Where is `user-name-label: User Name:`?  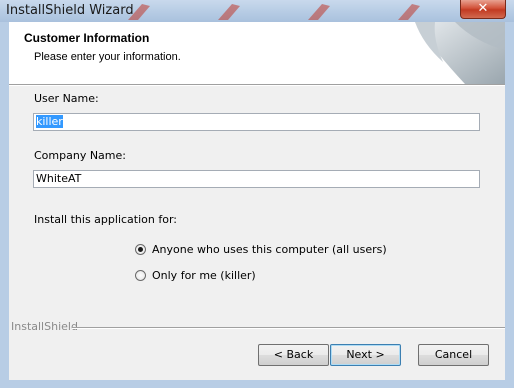 user-name-label: User Name: is located at coordinates (66, 98).